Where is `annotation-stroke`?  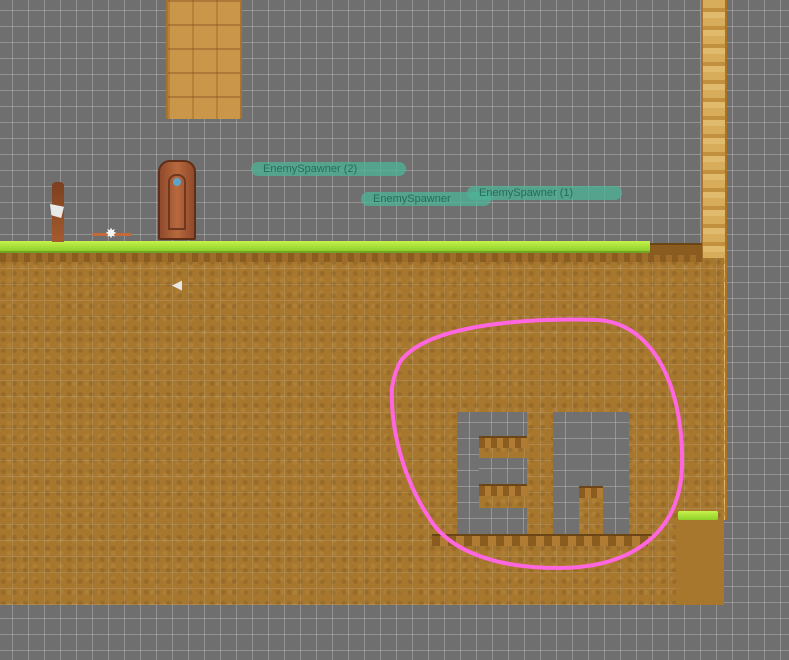 annotation-stroke is located at coordinates (537, 443).